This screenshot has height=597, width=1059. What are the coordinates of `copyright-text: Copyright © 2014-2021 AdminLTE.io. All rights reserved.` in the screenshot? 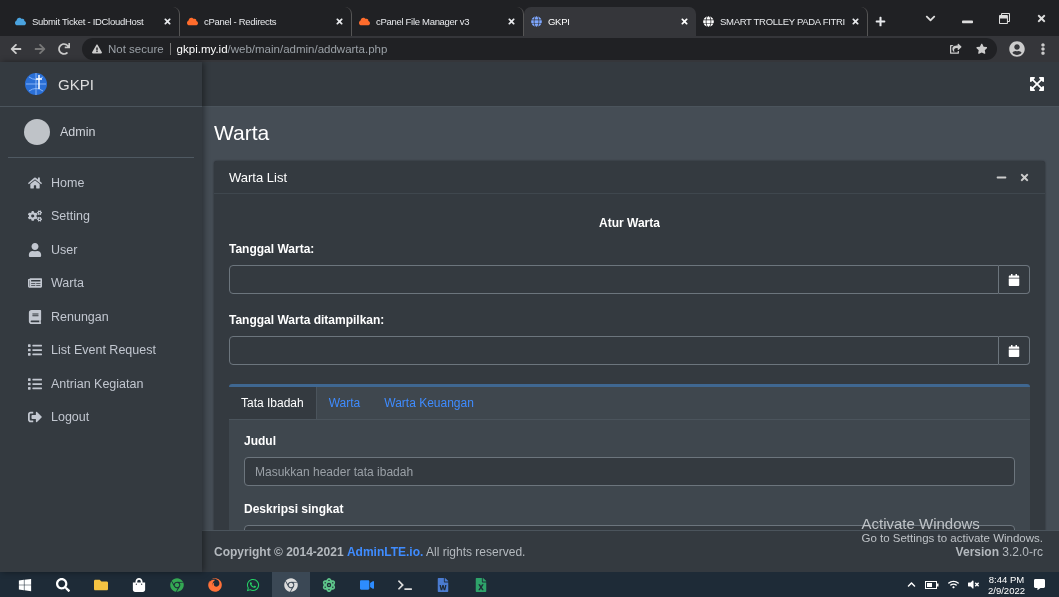 It's located at (370, 551).